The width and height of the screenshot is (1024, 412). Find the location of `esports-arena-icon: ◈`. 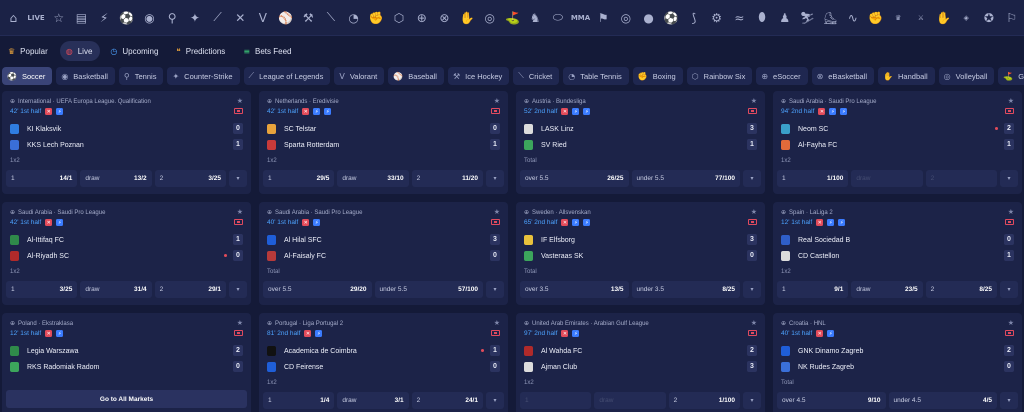

esports-arena-icon: ◈ is located at coordinates (966, 17).